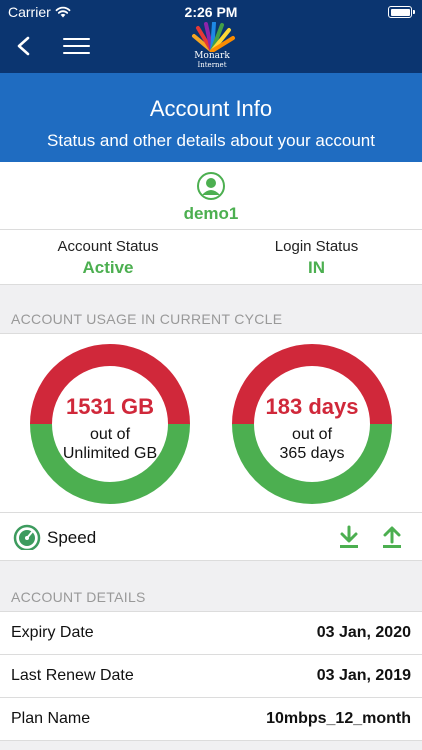 Image resolution: width=422 pixels, height=750 pixels. Describe the element at coordinates (24, 46) in the screenshot. I see `back-button` at that location.